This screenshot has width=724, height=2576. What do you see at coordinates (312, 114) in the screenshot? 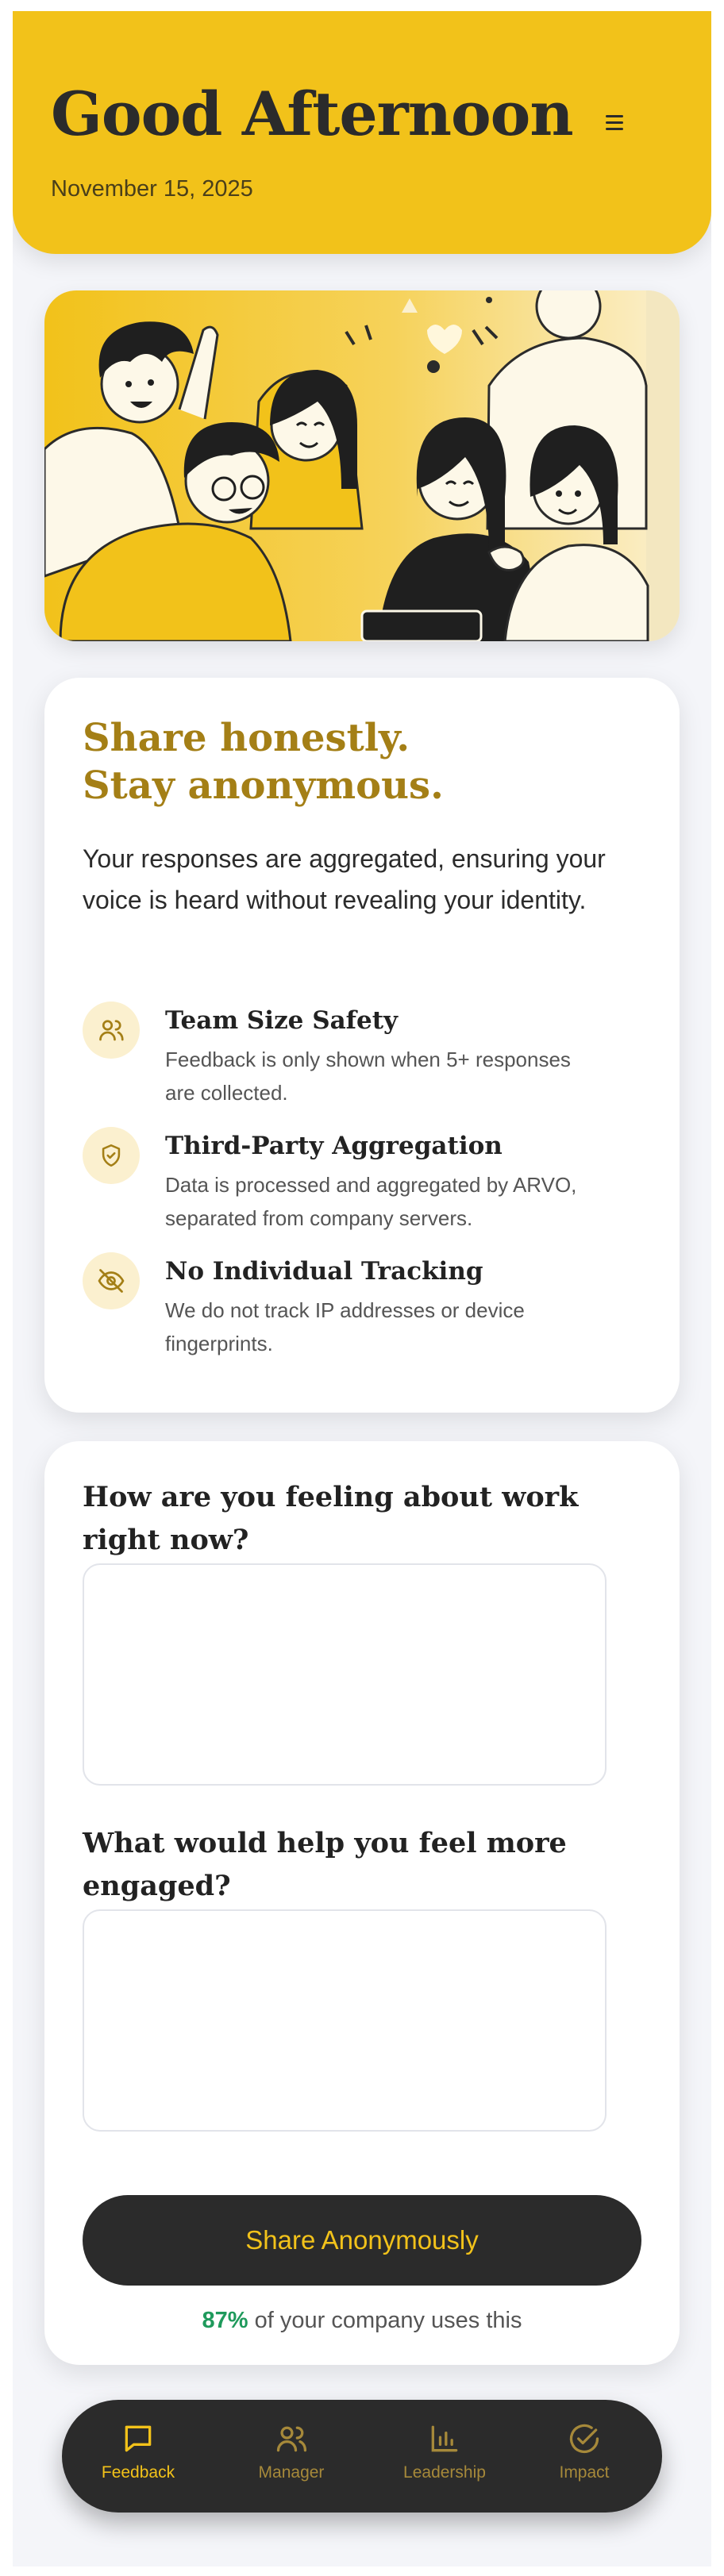
I see `greeting-title: Good Afternoon` at bounding box center [312, 114].